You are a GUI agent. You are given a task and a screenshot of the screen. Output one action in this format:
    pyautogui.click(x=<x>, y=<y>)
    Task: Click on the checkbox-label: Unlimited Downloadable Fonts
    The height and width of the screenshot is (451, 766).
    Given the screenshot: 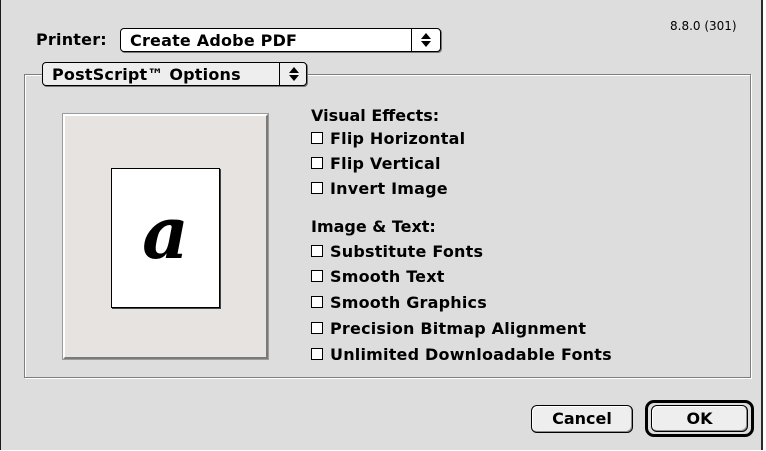 What is the action you would take?
    pyautogui.click(x=471, y=354)
    